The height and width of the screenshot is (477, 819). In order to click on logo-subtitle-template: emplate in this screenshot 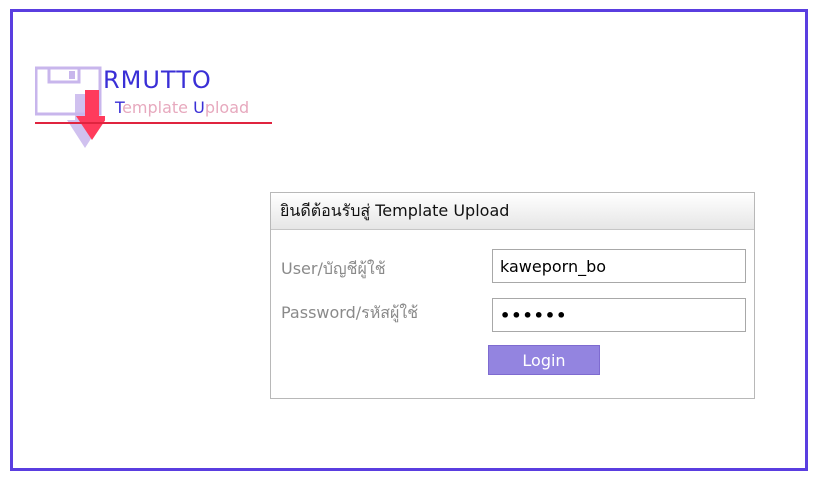, I will do `click(158, 107)`.